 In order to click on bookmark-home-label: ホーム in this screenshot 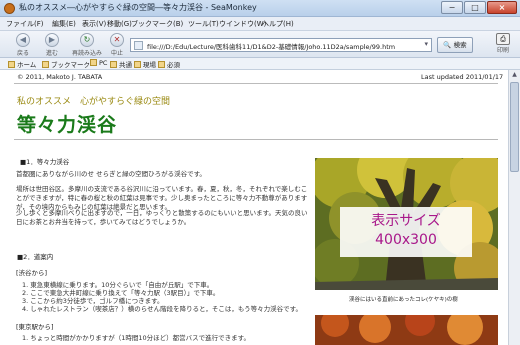, I will do `click(27, 65)`.